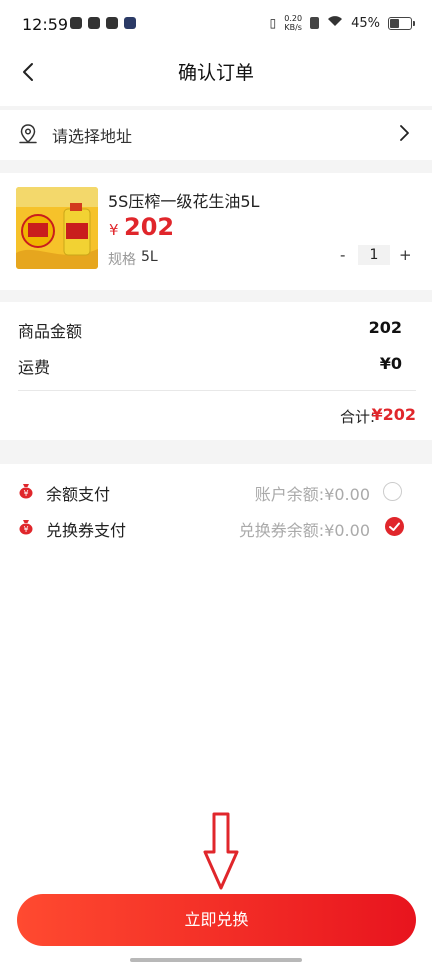 The width and height of the screenshot is (432, 964). What do you see at coordinates (216, 960) in the screenshot?
I see `home-indicator` at bounding box center [216, 960].